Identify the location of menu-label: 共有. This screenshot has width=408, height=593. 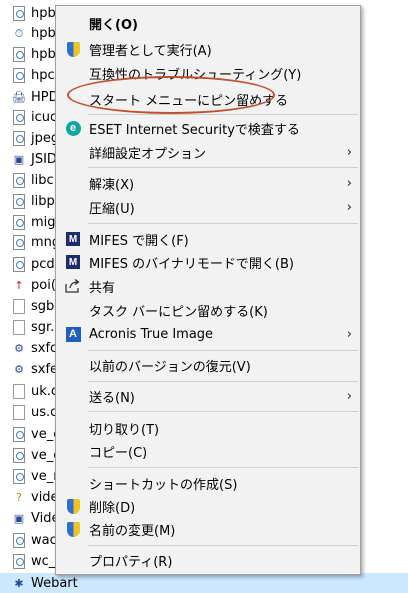
(102, 288).